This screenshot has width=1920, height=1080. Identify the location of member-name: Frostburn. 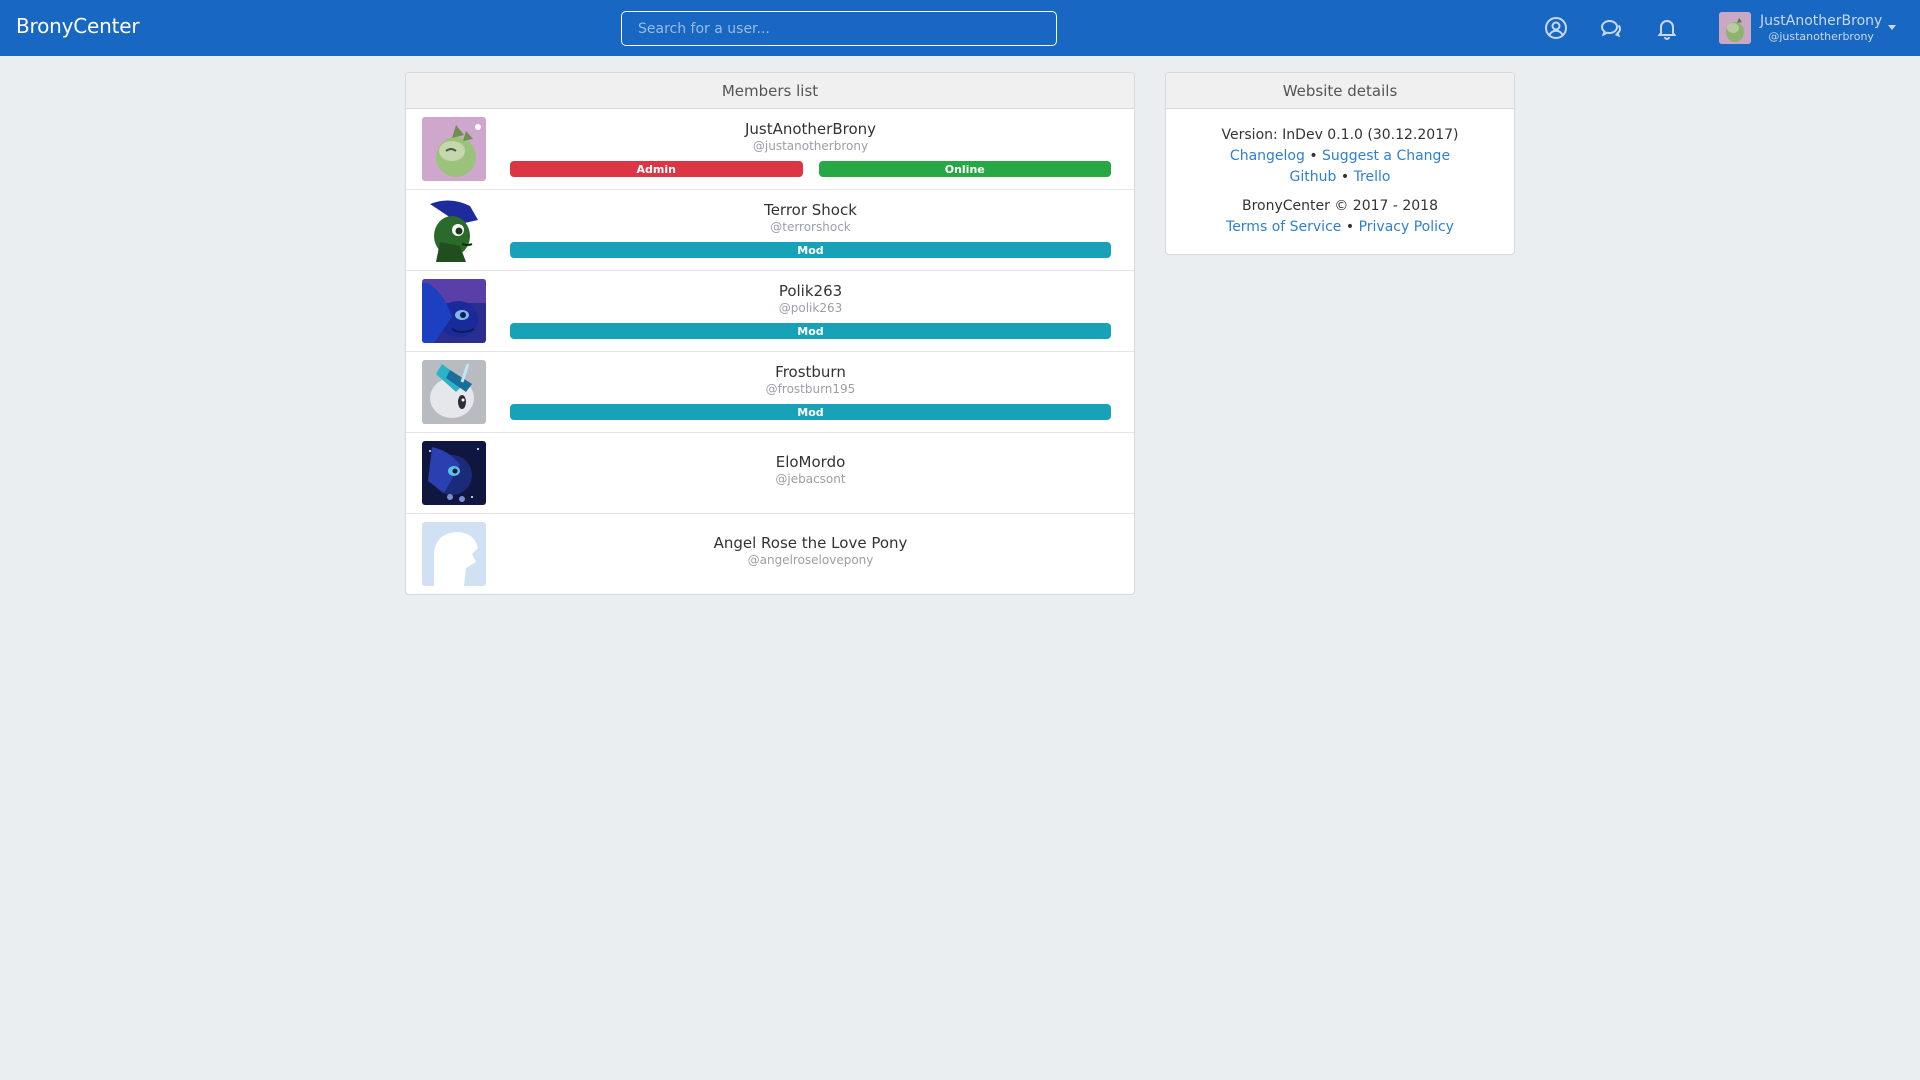
(810, 372).